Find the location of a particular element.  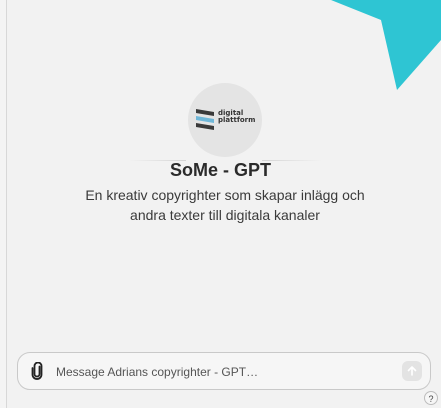

gpt-avatar: digital plattform is located at coordinates (225, 120).